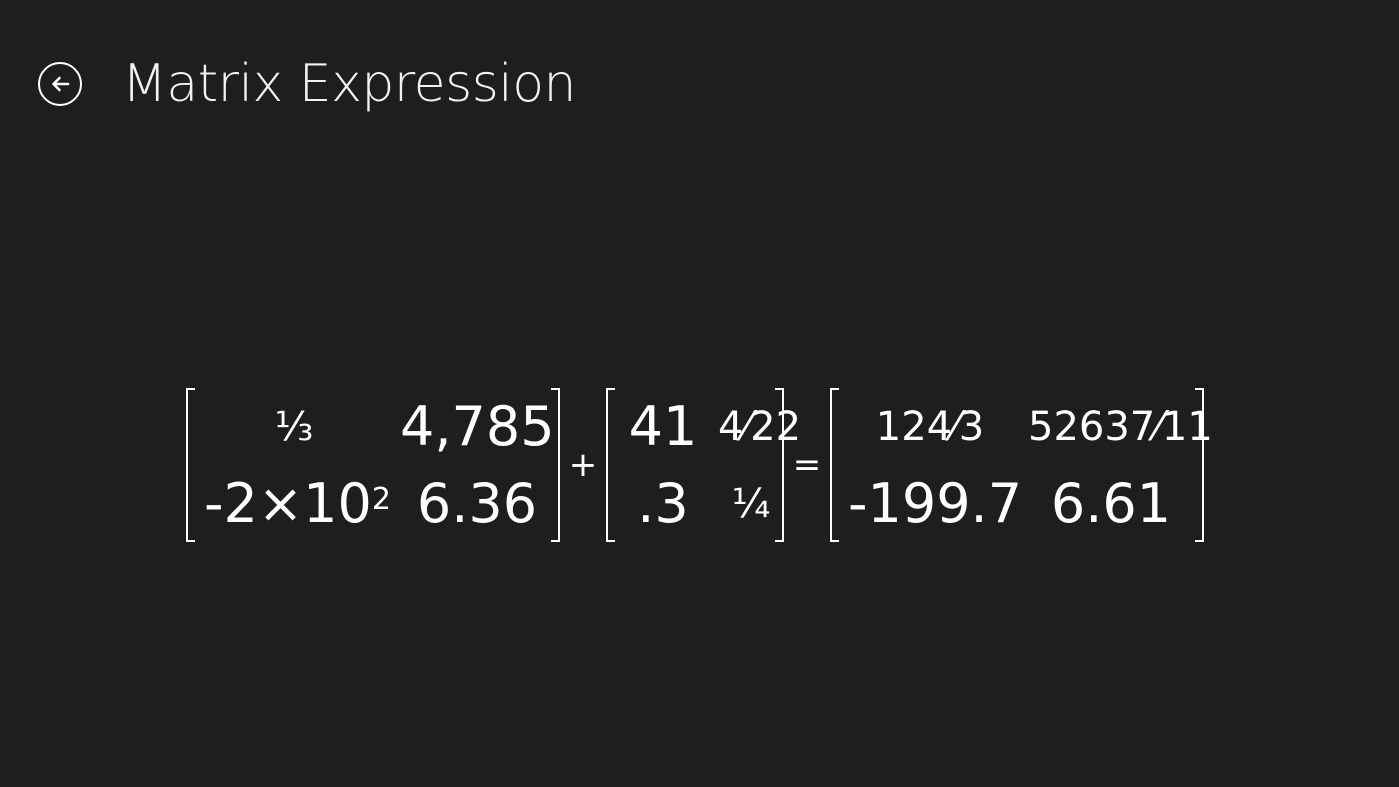  What do you see at coordinates (349, 84) in the screenshot?
I see `page-title: Matrix Expression` at bounding box center [349, 84].